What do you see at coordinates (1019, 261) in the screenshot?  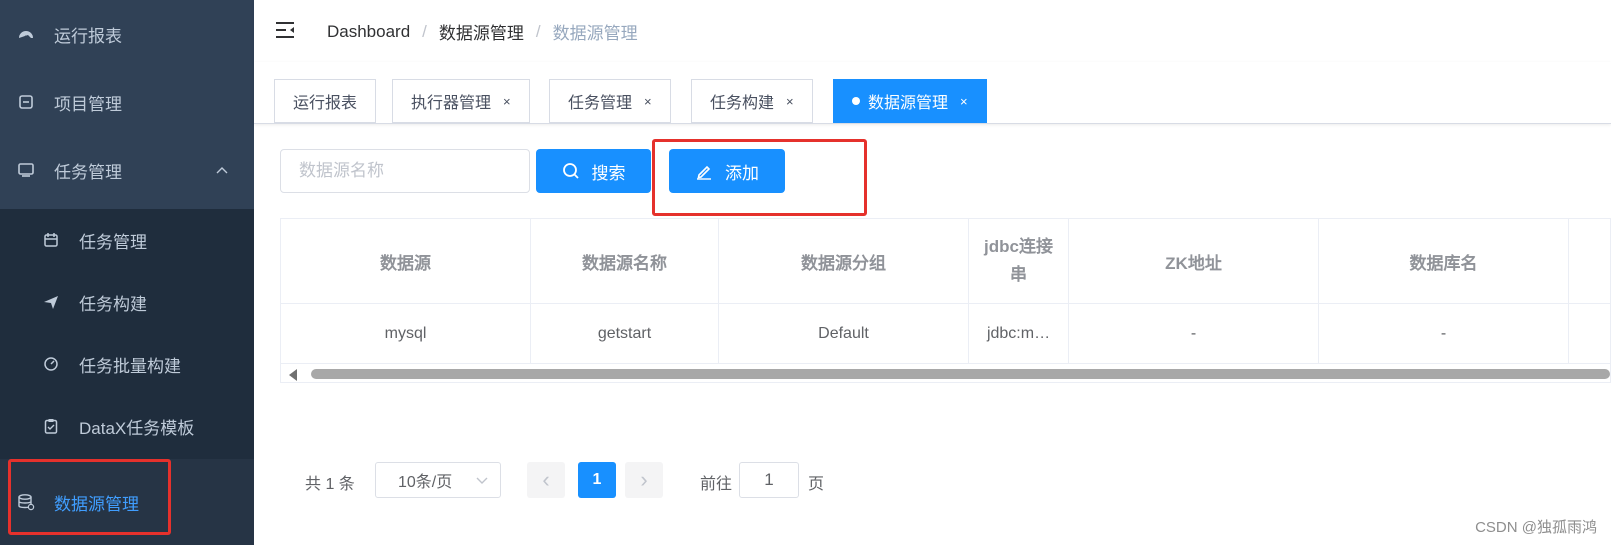 I see `column-header-jdbc-url: jdbc连接串` at bounding box center [1019, 261].